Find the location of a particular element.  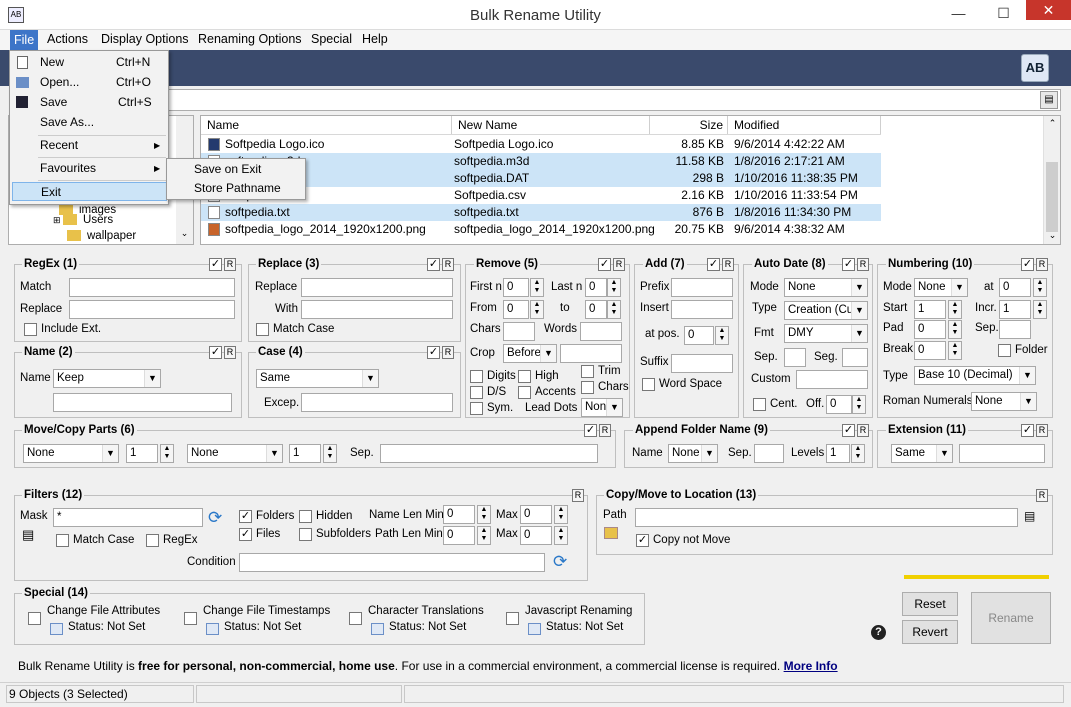

at-pos-stepper: ▲ ▼ is located at coordinates (722, 335).